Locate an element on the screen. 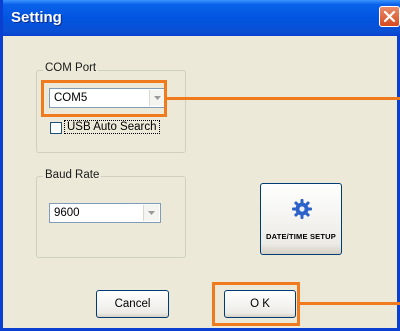 The width and height of the screenshot is (400, 331). com-port-select: COM5 is located at coordinates (108, 98).